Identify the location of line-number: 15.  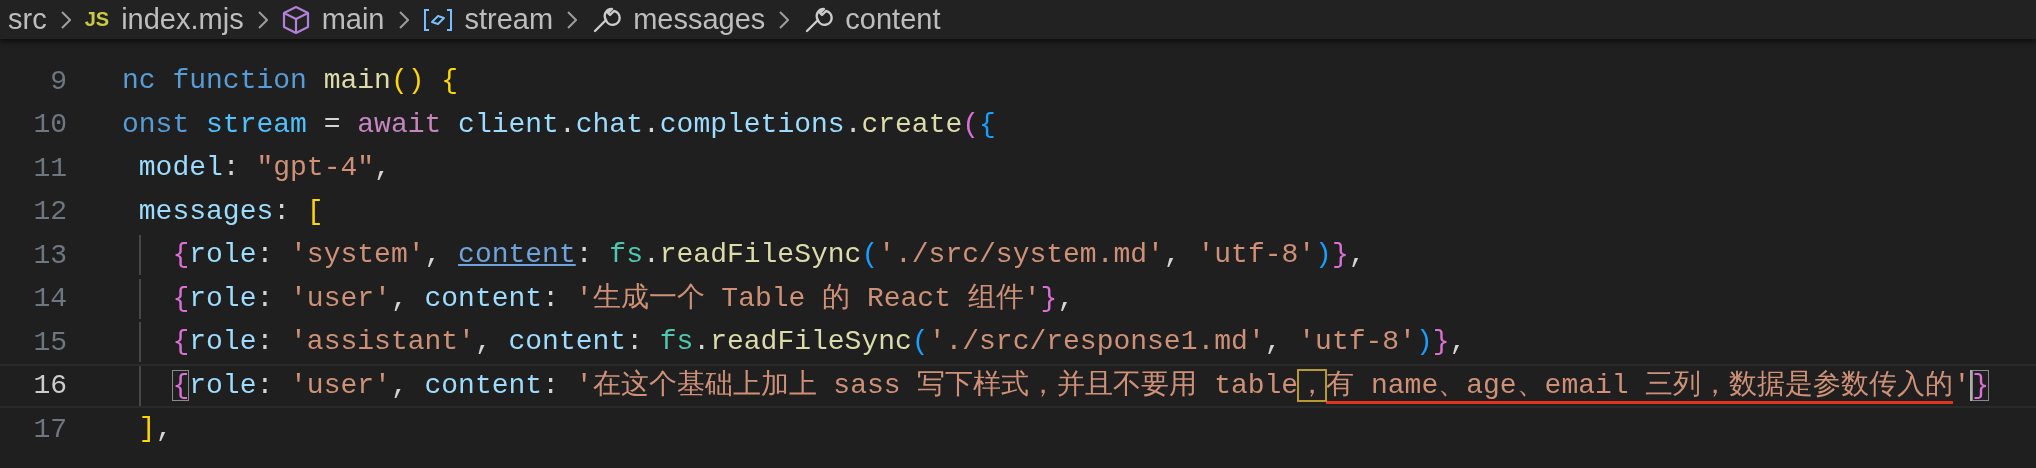
(49, 342).